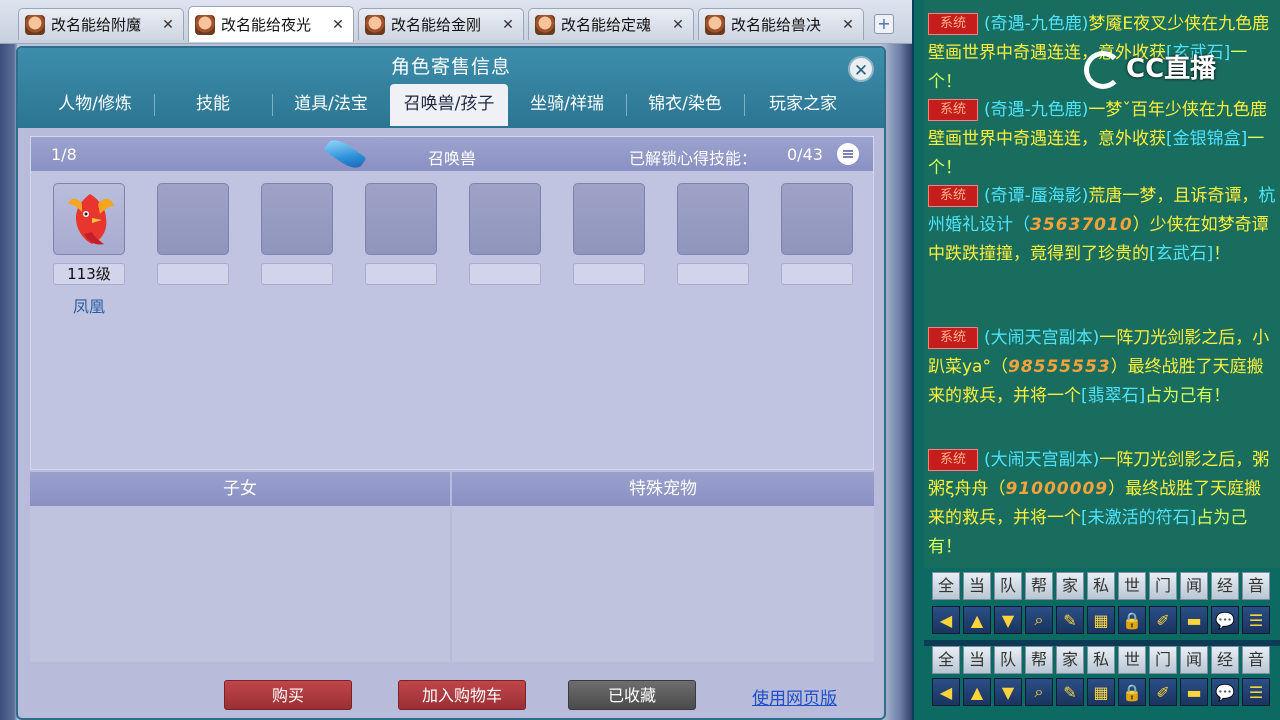  I want to click on tab-skills: 技能, so click(213, 104).